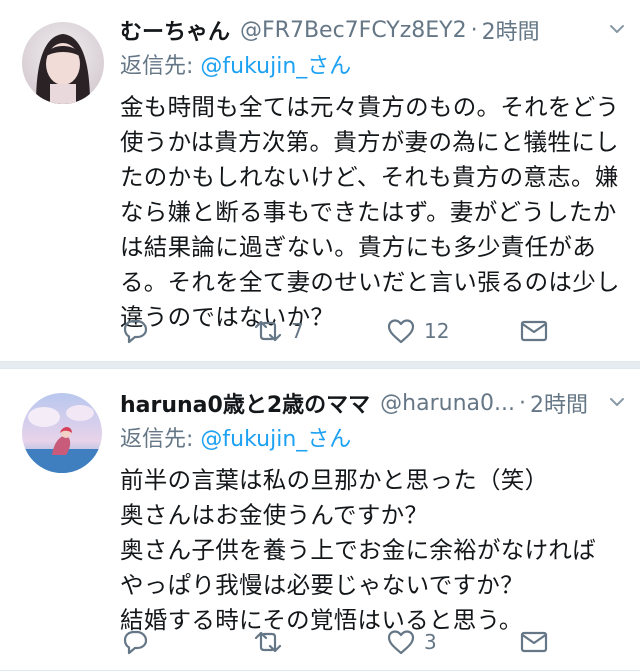 This screenshot has width=640, height=671. I want to click on tweet-text-line: は結果論に過ぎない。貴方にも多少責任があ, so click(358, 247).